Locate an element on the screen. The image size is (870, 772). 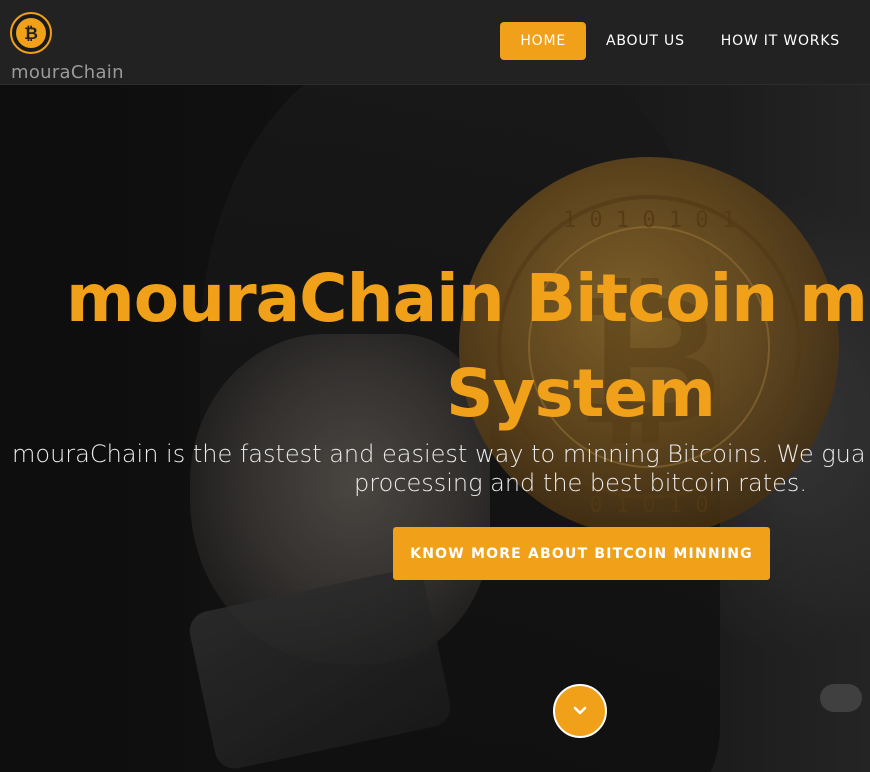
main-nav: HOME ABOUT US HOW IT WORKS is located at coordinates (676, 41).